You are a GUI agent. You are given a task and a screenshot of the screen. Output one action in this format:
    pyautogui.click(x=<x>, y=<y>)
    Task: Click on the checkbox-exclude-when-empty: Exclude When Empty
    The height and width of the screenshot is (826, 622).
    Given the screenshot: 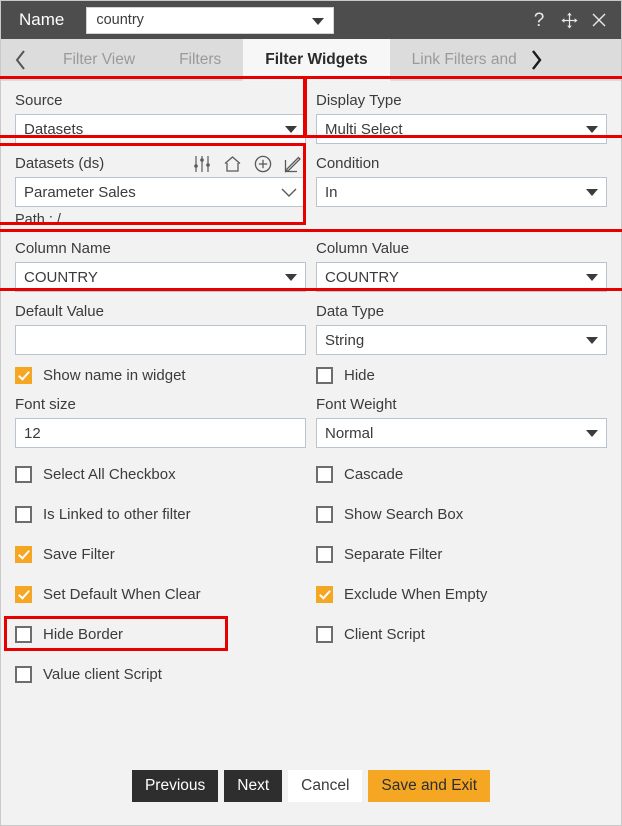 What is the action you would take?
    pyautogui.click(x=461, y=594)
    